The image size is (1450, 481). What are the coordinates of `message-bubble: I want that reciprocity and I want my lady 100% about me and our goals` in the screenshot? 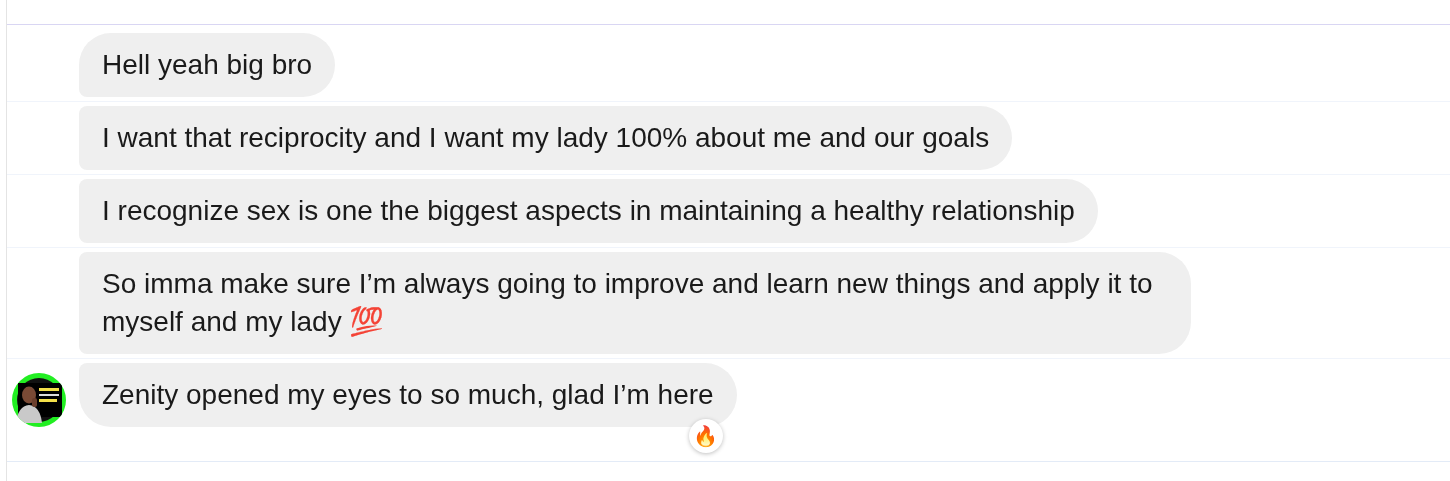 It's located at (546, 138).